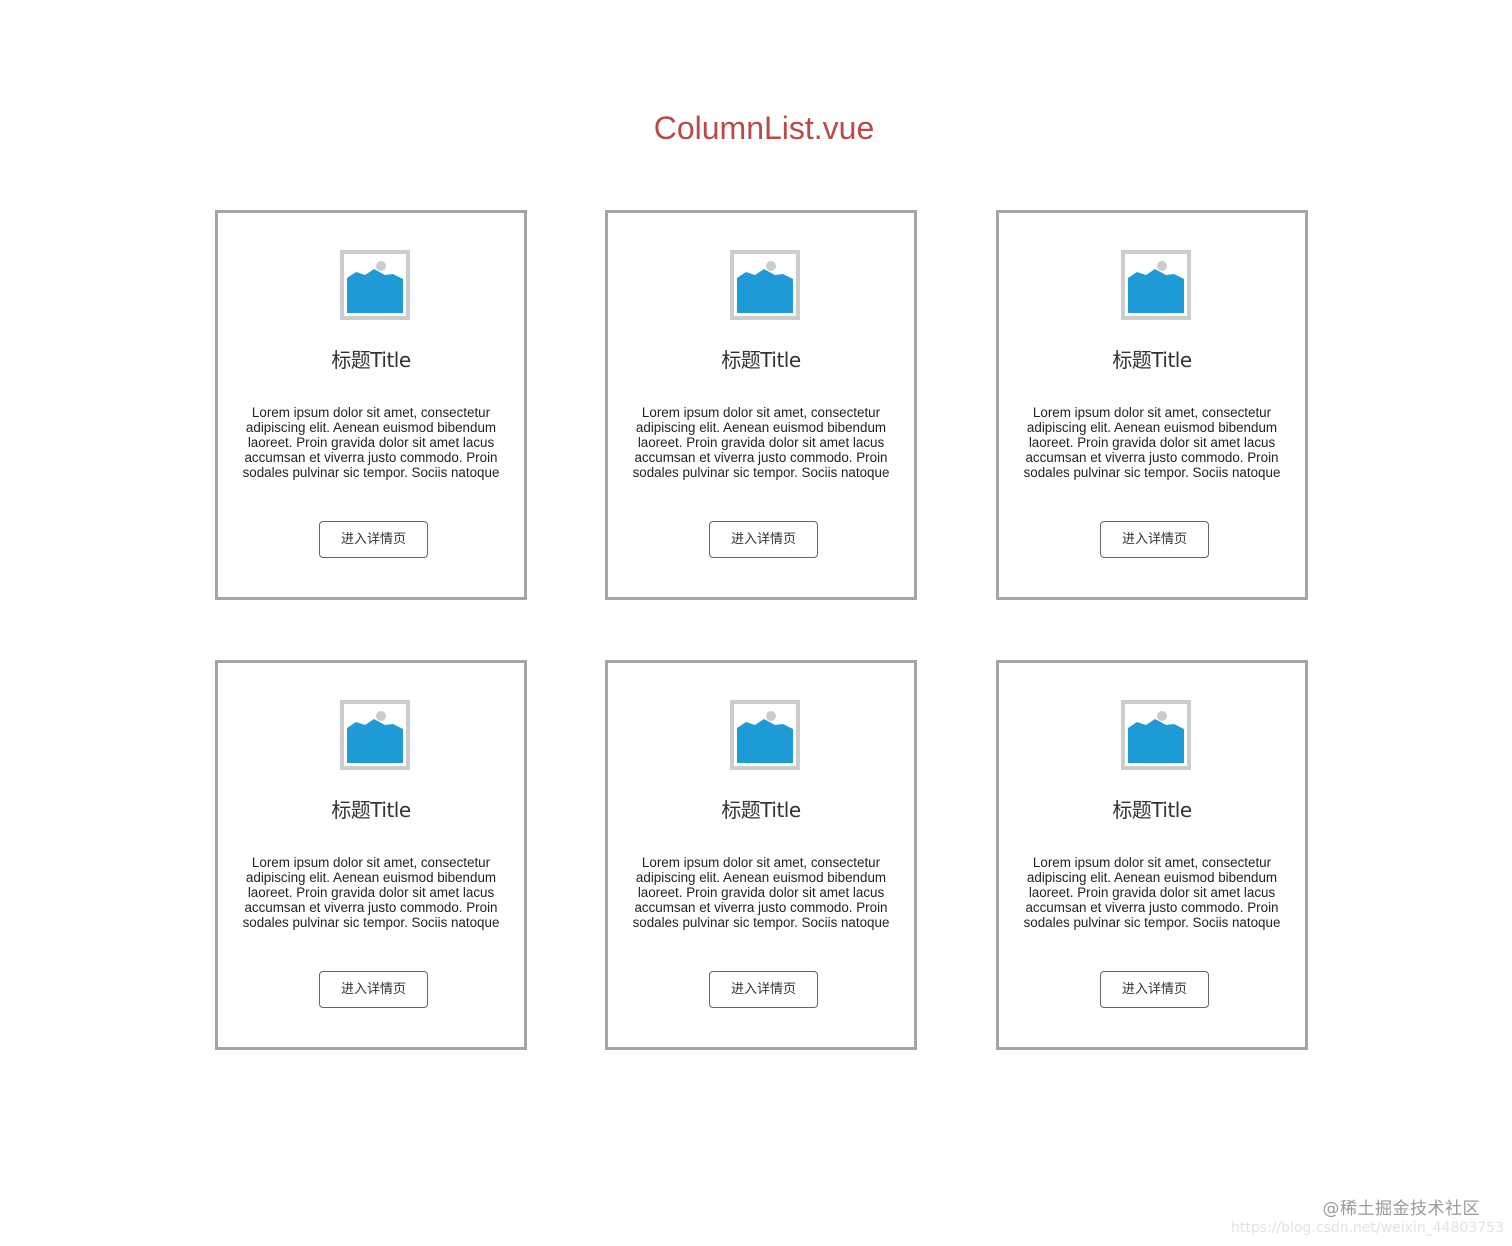 The width and height of the screenshot is (1512, 1246). I want to click on watermark-url: https://blog.csdn.net/weixin_44803753, so click(1367, 1228).